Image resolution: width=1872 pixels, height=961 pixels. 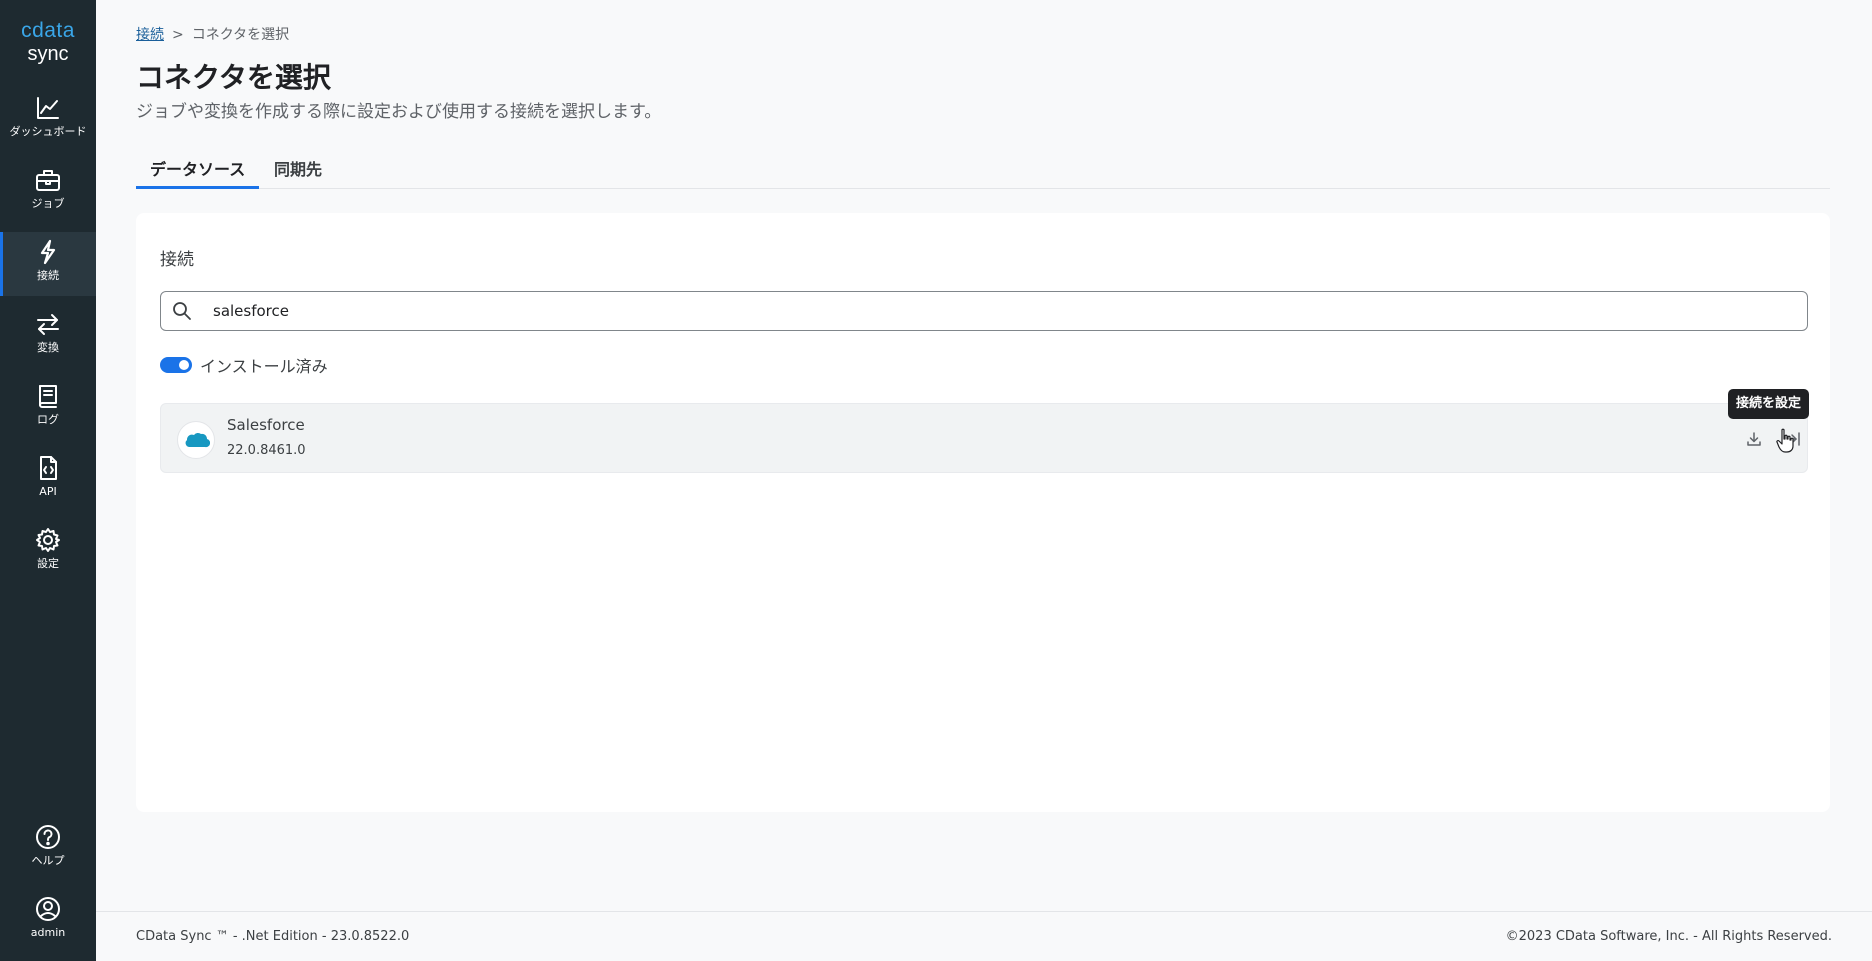 I want to click on connector-name: Salesforce, so click(x=266, y=425).